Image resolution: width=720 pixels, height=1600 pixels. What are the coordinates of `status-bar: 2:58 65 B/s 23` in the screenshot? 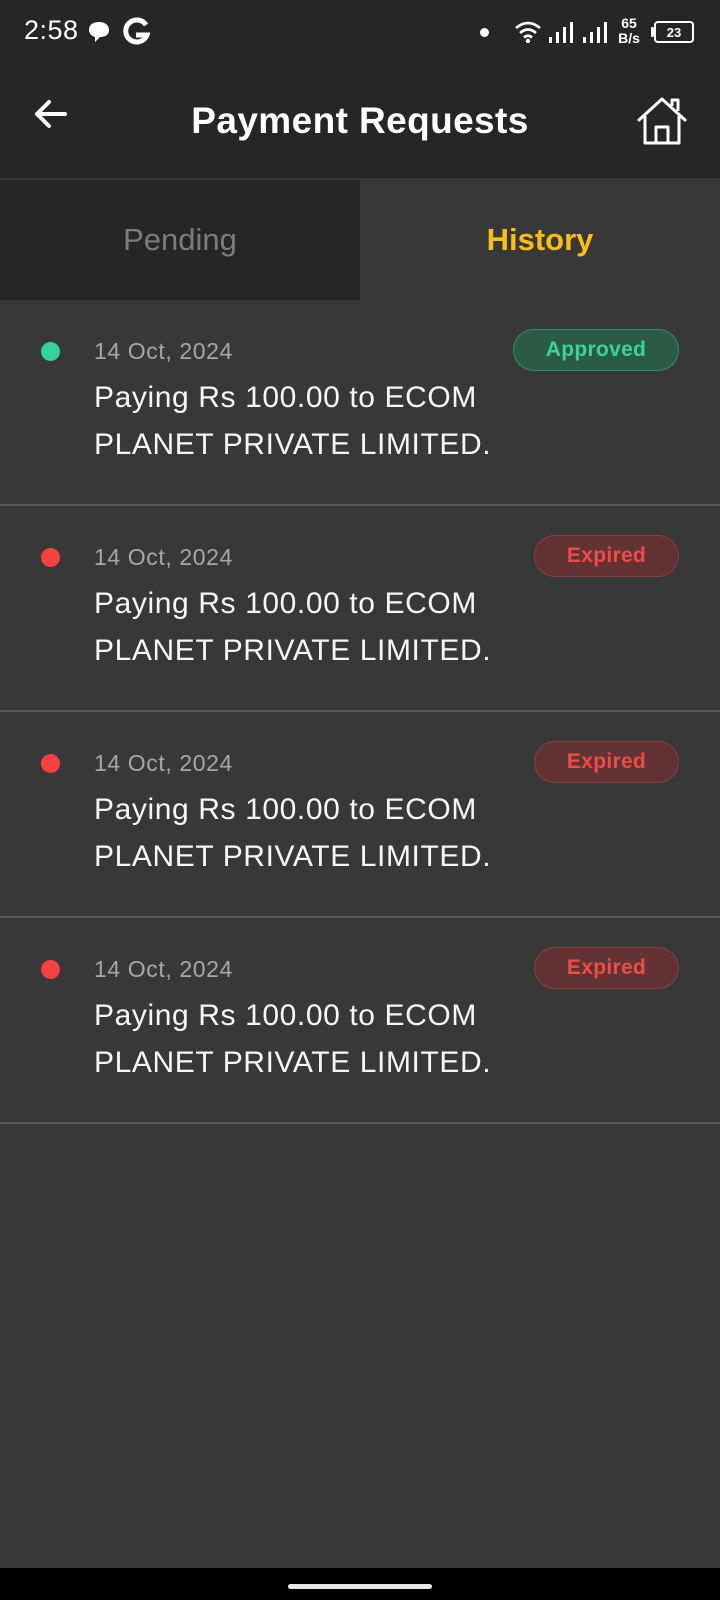 It's located at (360, 33).